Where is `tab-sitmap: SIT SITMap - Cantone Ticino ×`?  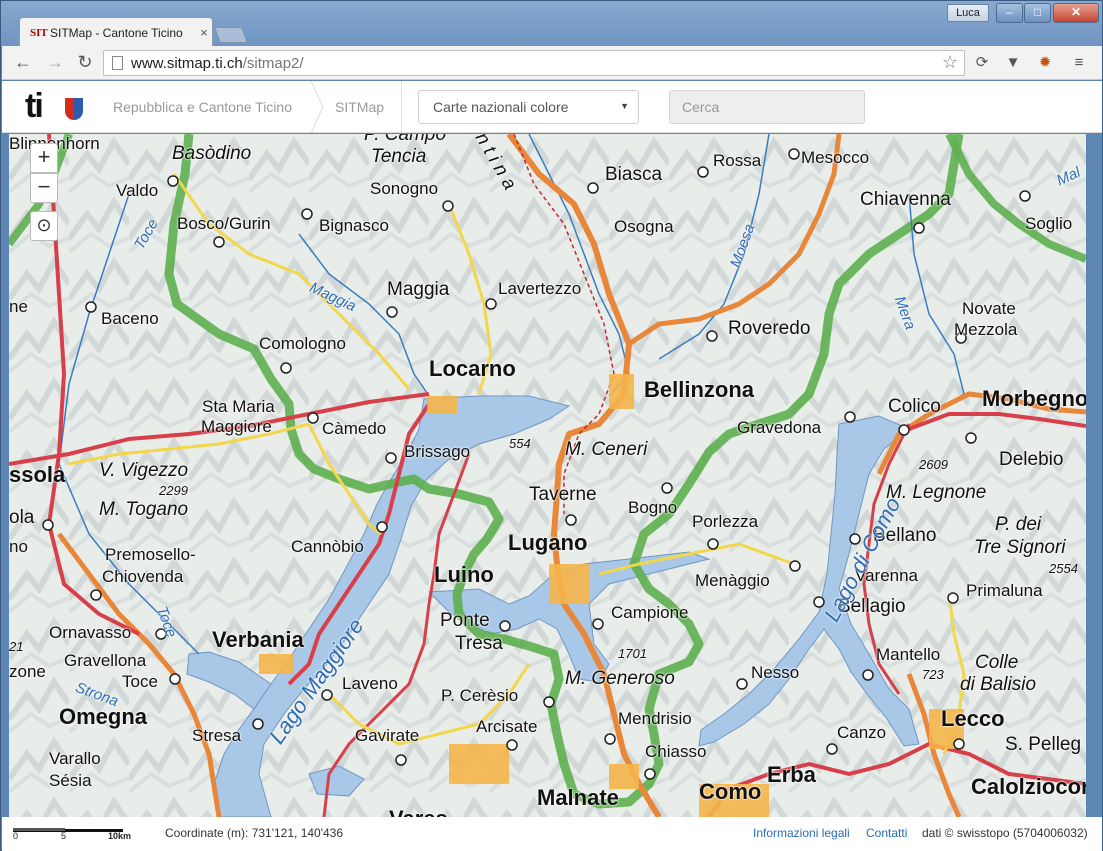 tab-sitmap: SIT SITMap - Cantone Ticino × is located at coordinates (116, 32).